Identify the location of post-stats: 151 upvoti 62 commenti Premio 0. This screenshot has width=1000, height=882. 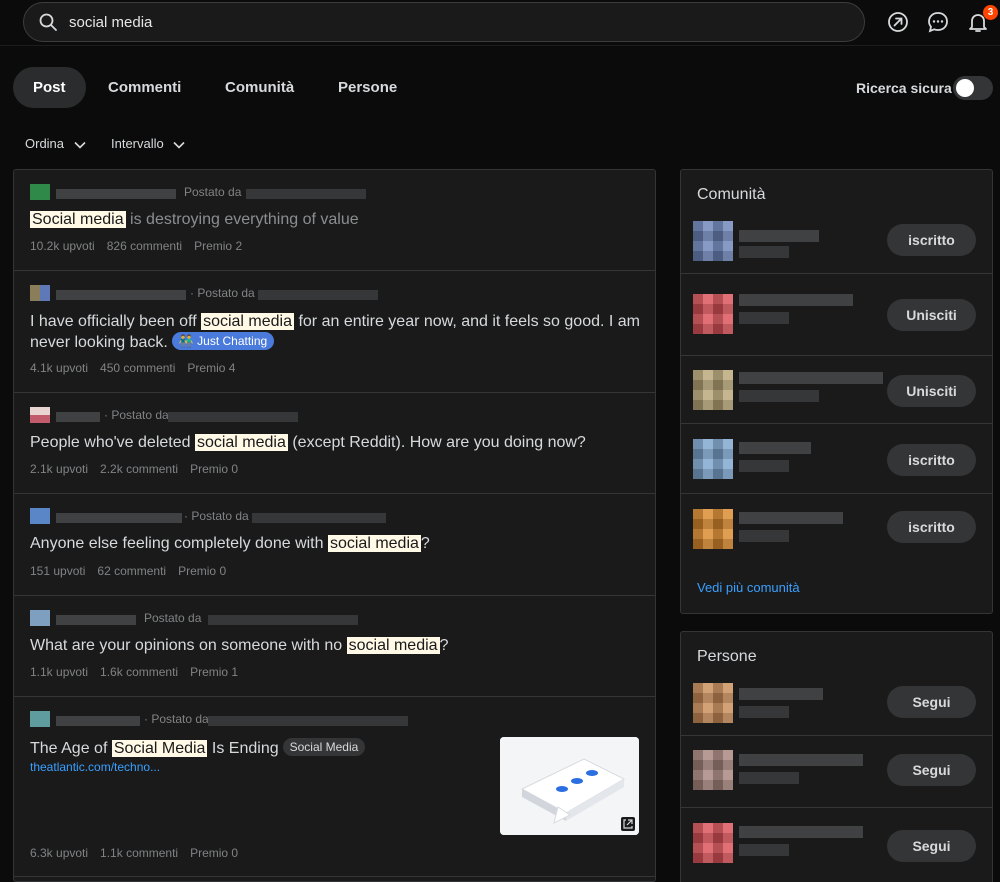
(134, 571).